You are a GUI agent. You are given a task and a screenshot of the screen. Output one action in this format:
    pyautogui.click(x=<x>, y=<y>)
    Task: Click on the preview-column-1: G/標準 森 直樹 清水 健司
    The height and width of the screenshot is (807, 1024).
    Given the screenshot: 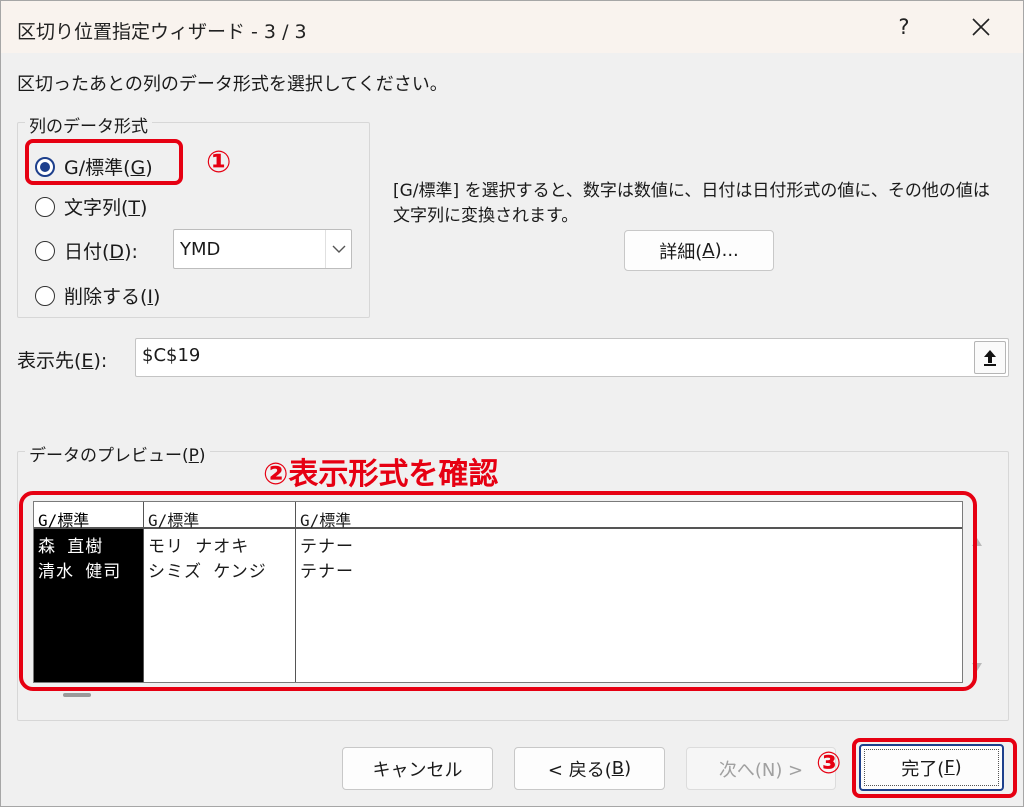 What is the action you would take?
    pyautogui.click(x=89, y=592)
    